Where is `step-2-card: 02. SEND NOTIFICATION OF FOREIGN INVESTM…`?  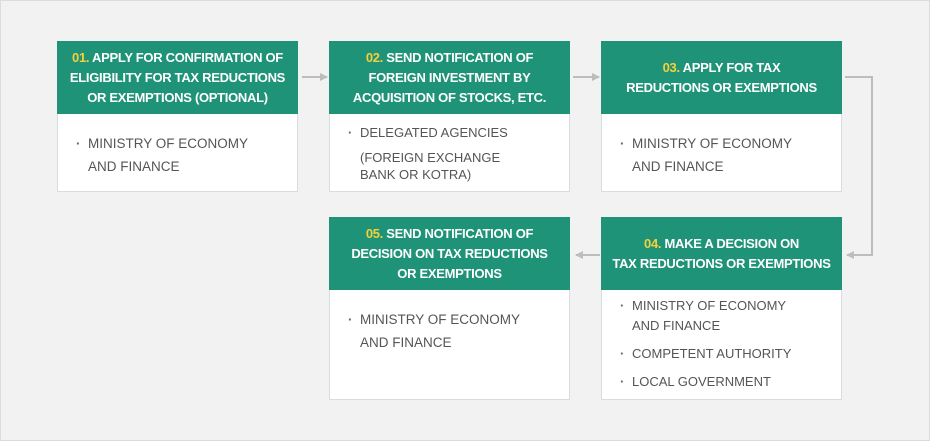 step-2-card: 02. SEND NOTIFICATION OF FOREIGN INVESTM… is located at coordinates (449, 116).